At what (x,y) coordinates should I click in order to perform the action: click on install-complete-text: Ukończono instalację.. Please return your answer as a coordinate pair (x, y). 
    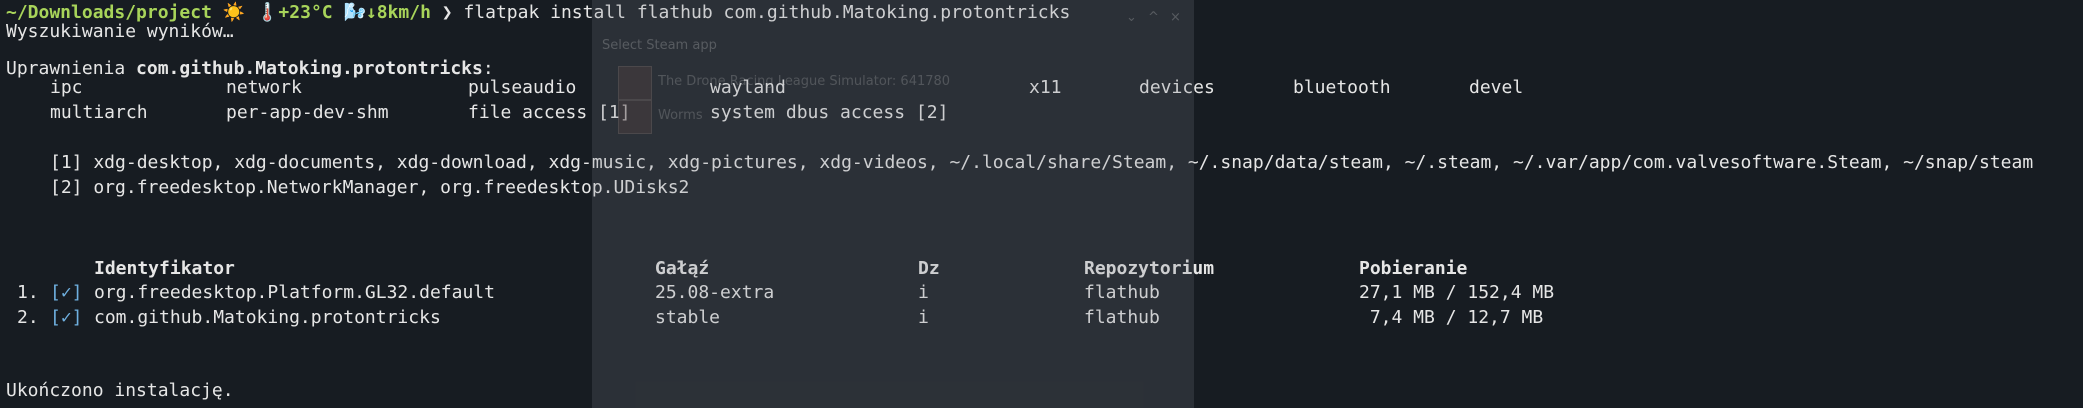
    Looking at the image, I should click on (120, 390).